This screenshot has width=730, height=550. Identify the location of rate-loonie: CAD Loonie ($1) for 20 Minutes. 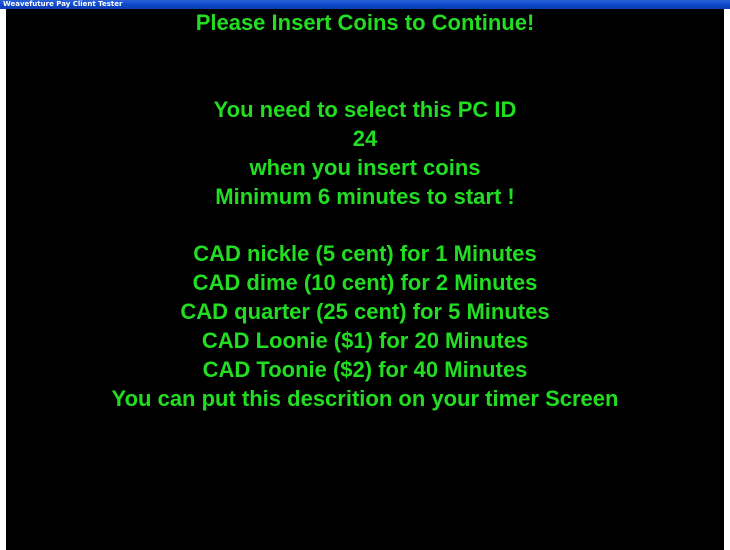
(365, 340).